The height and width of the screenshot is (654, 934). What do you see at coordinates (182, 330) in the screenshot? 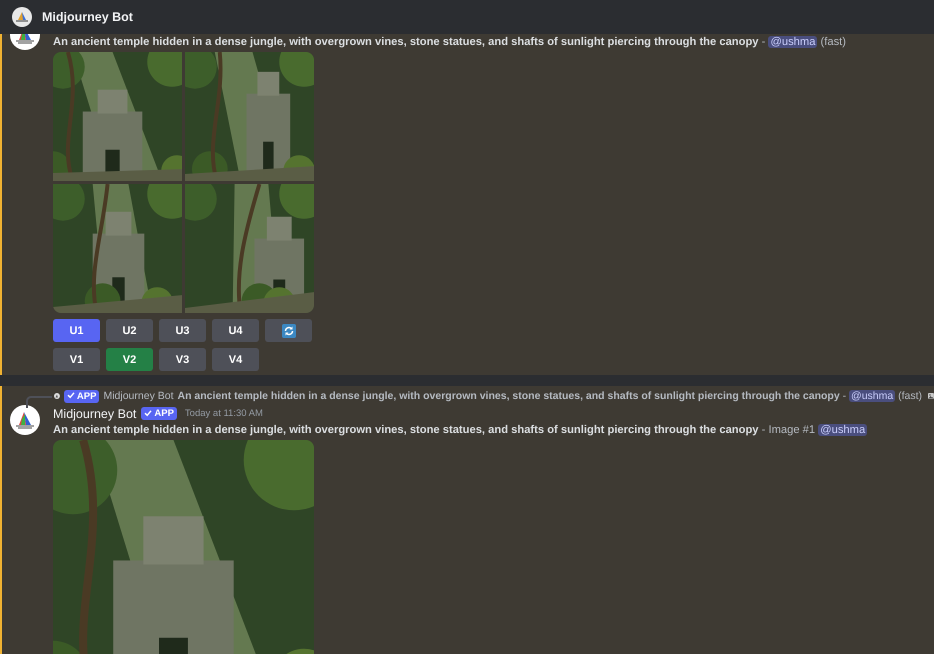
I see `upscale-button: U3` at bounding box center [182, 330].